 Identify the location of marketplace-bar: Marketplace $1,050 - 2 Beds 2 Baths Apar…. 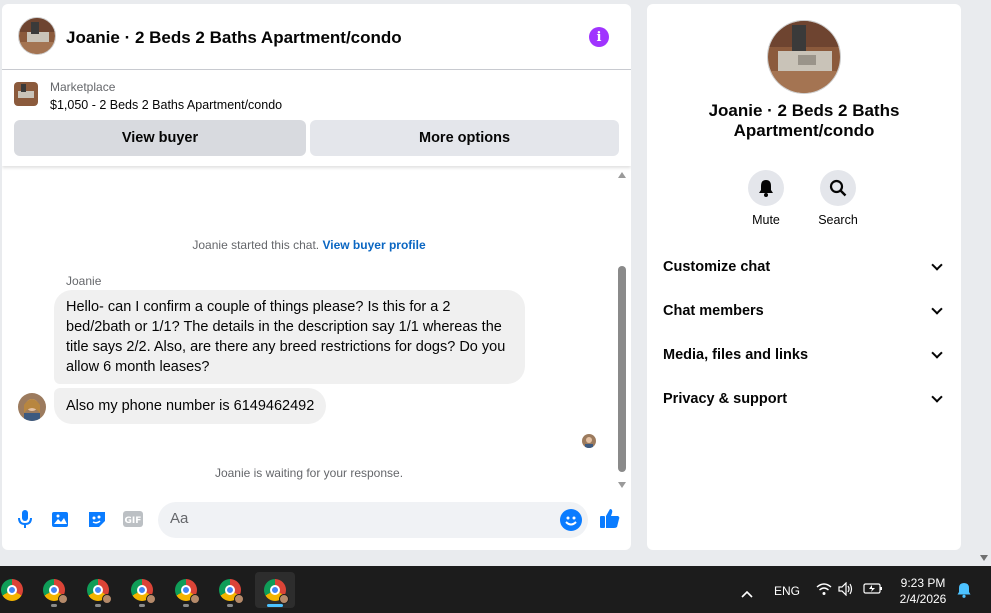
(316, 118).